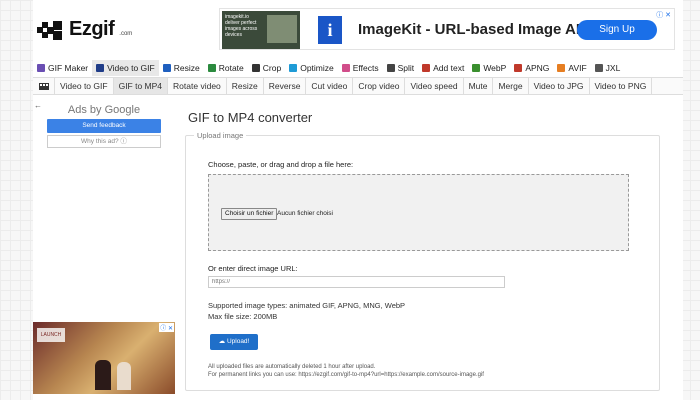  I want to click on sub-nav-tab: Mute, so click(479, 86).